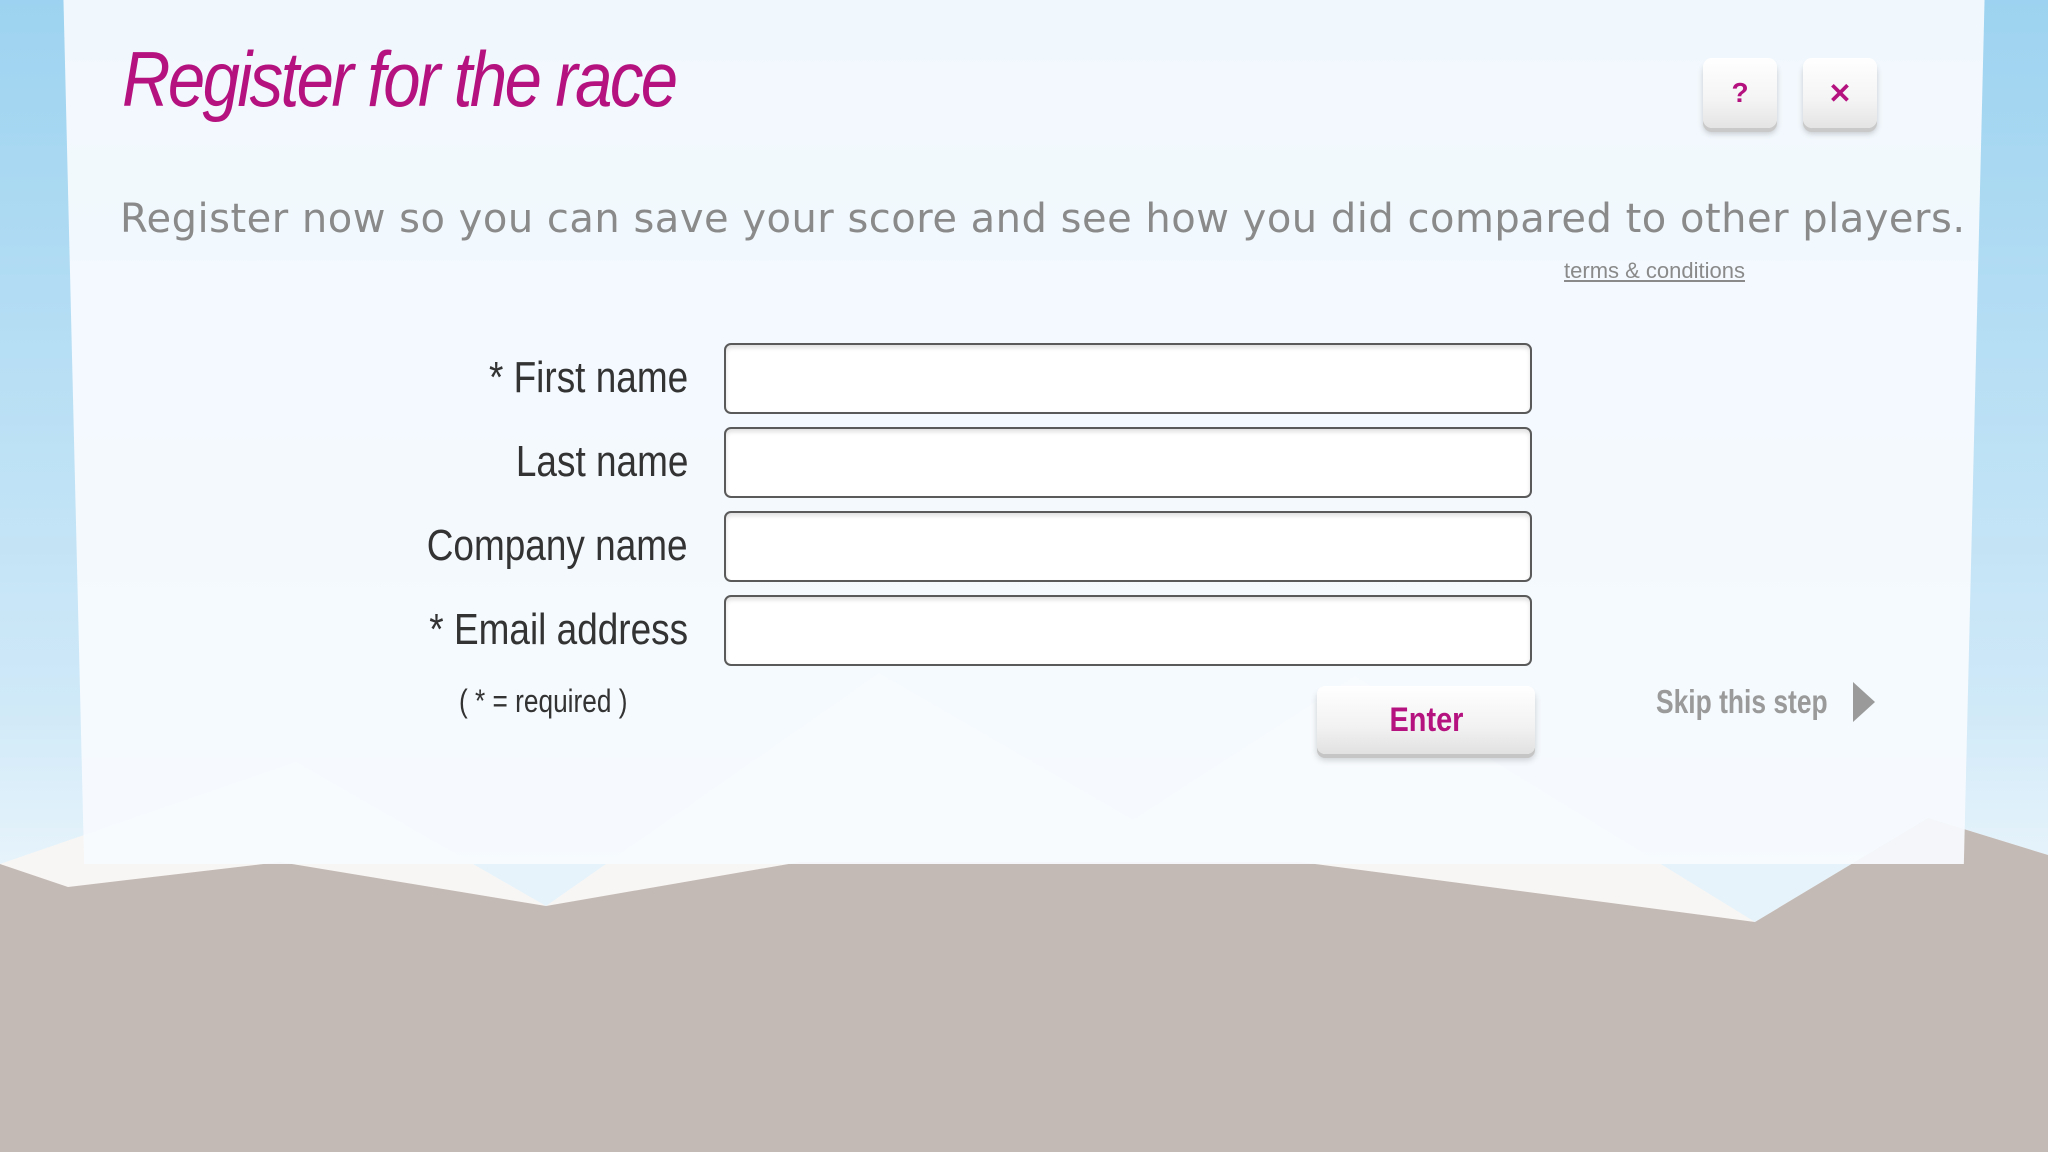  I want to click on close-icon: ✕, so click(1840, 93).